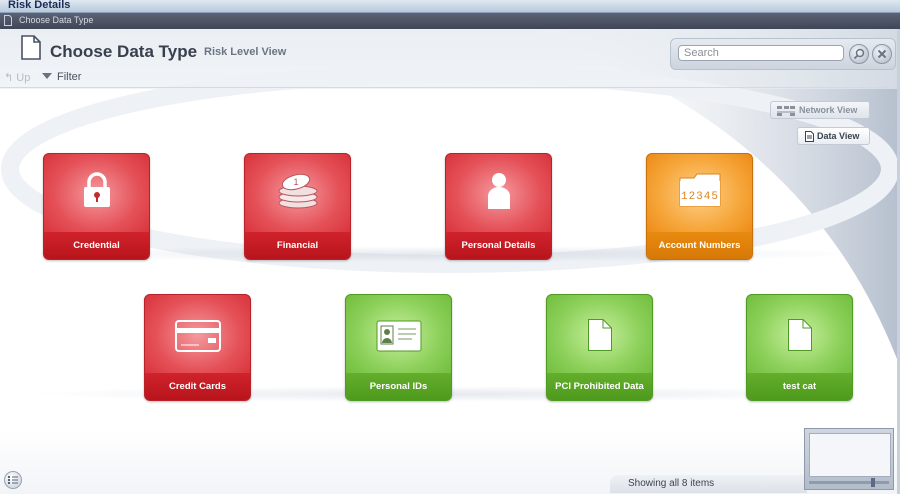 The height and width of the screenshot is (495, 900). What do you see at coordinates (69, 77) in the screenshot?
I see `filter-label: Filter` at bounding box center [69, 77].